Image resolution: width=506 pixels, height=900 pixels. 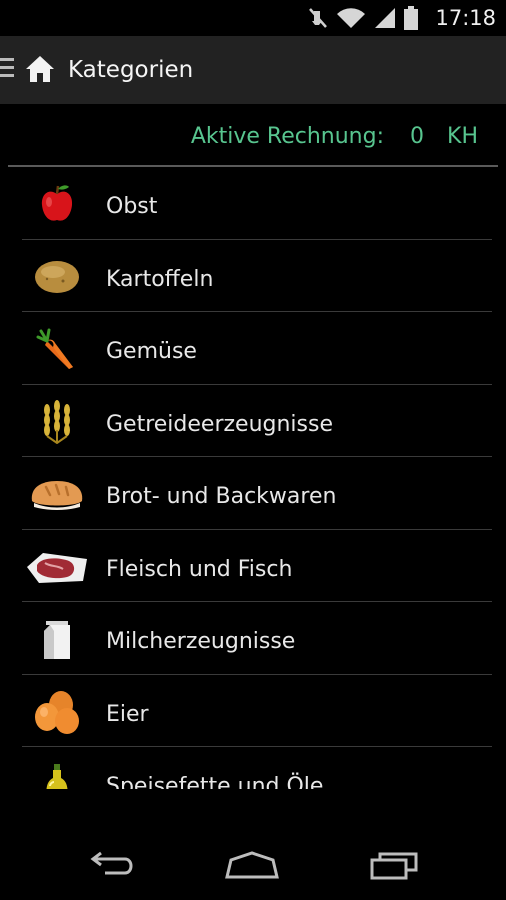 I want to click on category-item-kartoffeln: Kartoffeln, so click(x=253, y=276).